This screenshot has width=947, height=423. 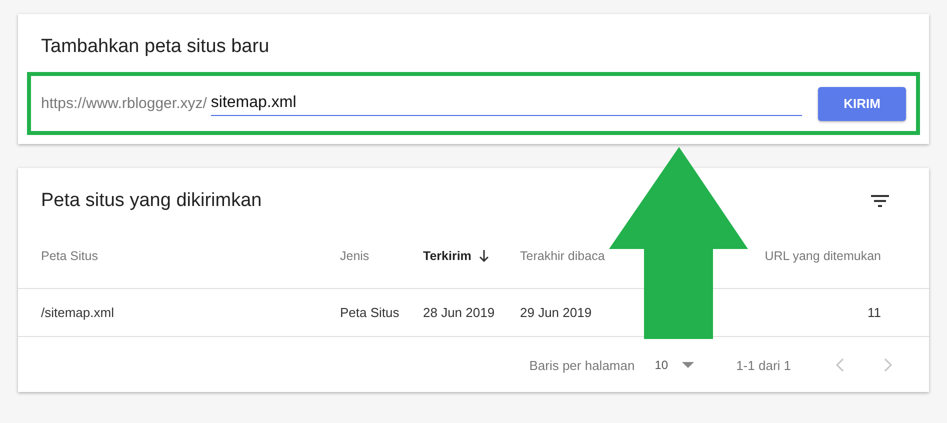 What do you see at coordinates (370, 312) in the screenshot?
I see `table-cell-text: Peta Situs` at bounding box center [370, 312].